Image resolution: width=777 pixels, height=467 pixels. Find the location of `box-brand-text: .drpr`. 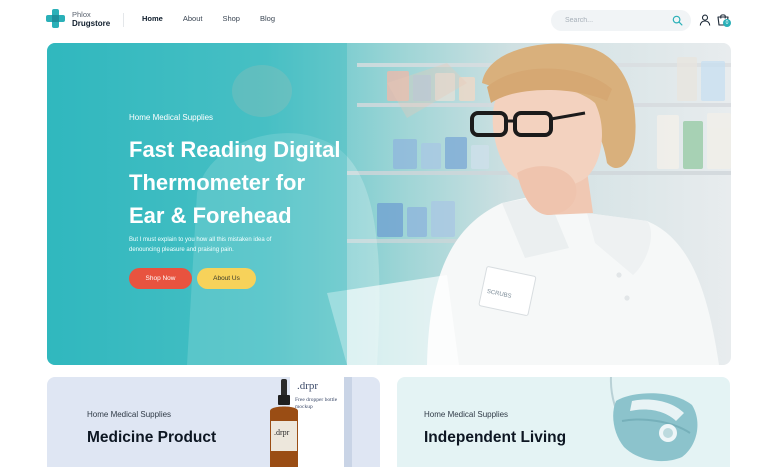

box-brand-text: .drpr is located at coordinates (307, 386).